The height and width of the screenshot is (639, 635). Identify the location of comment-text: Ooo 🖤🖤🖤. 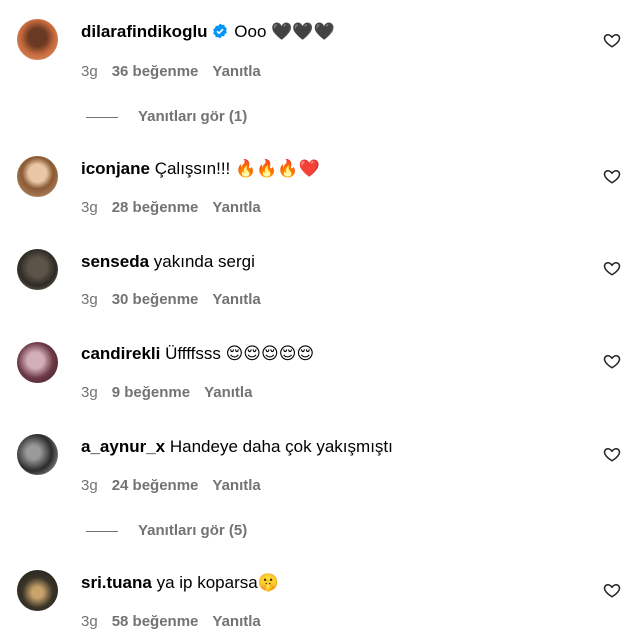
(284, 31).